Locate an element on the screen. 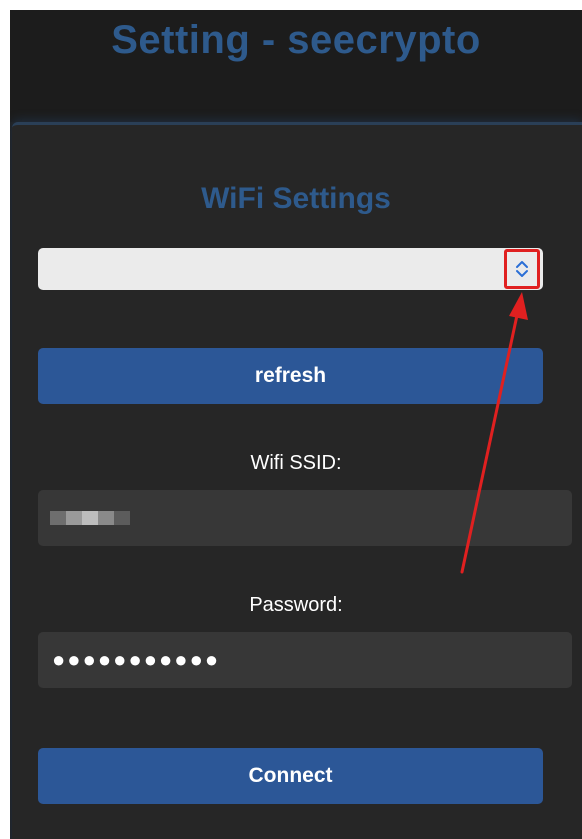 The image size is (582, 839). password-label: Password: is located at coordinates (296, 605).